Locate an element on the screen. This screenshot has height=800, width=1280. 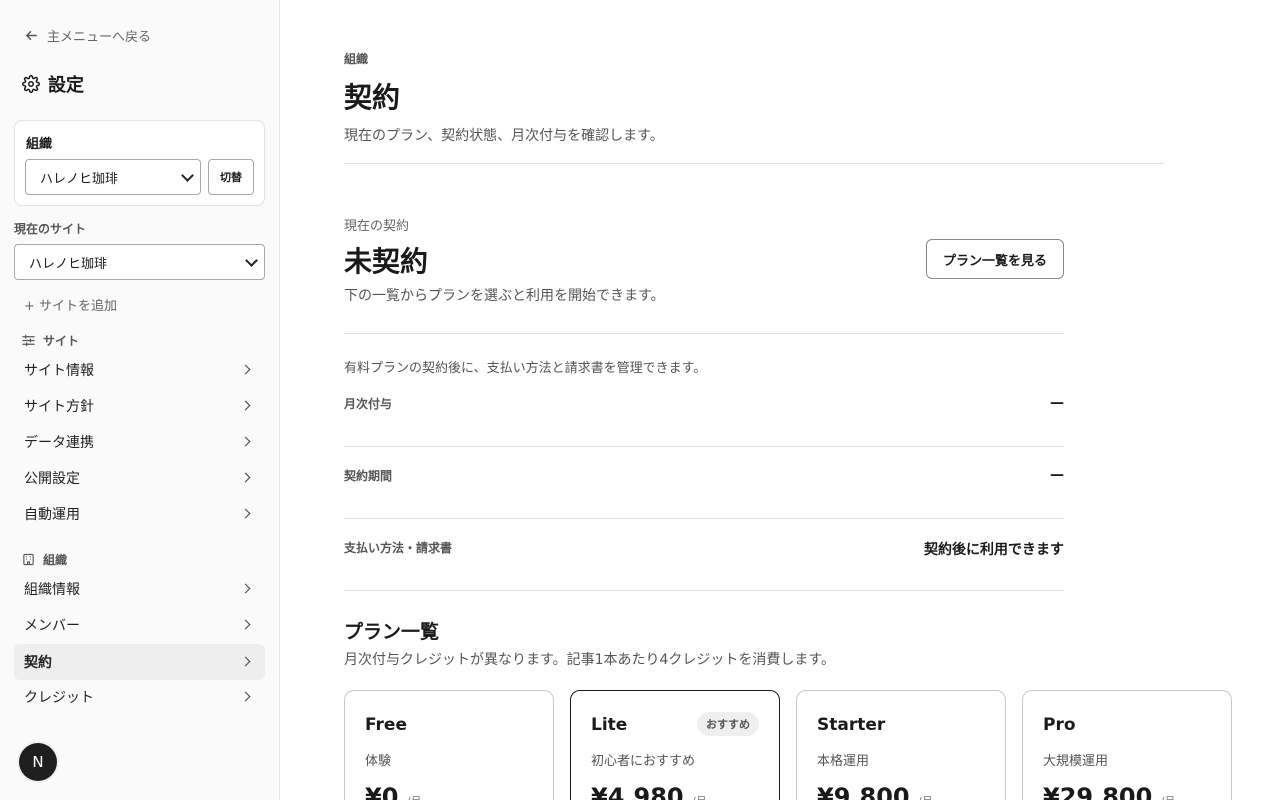
current-site-label: 現在のサイト is located at coordinates (50, 229).